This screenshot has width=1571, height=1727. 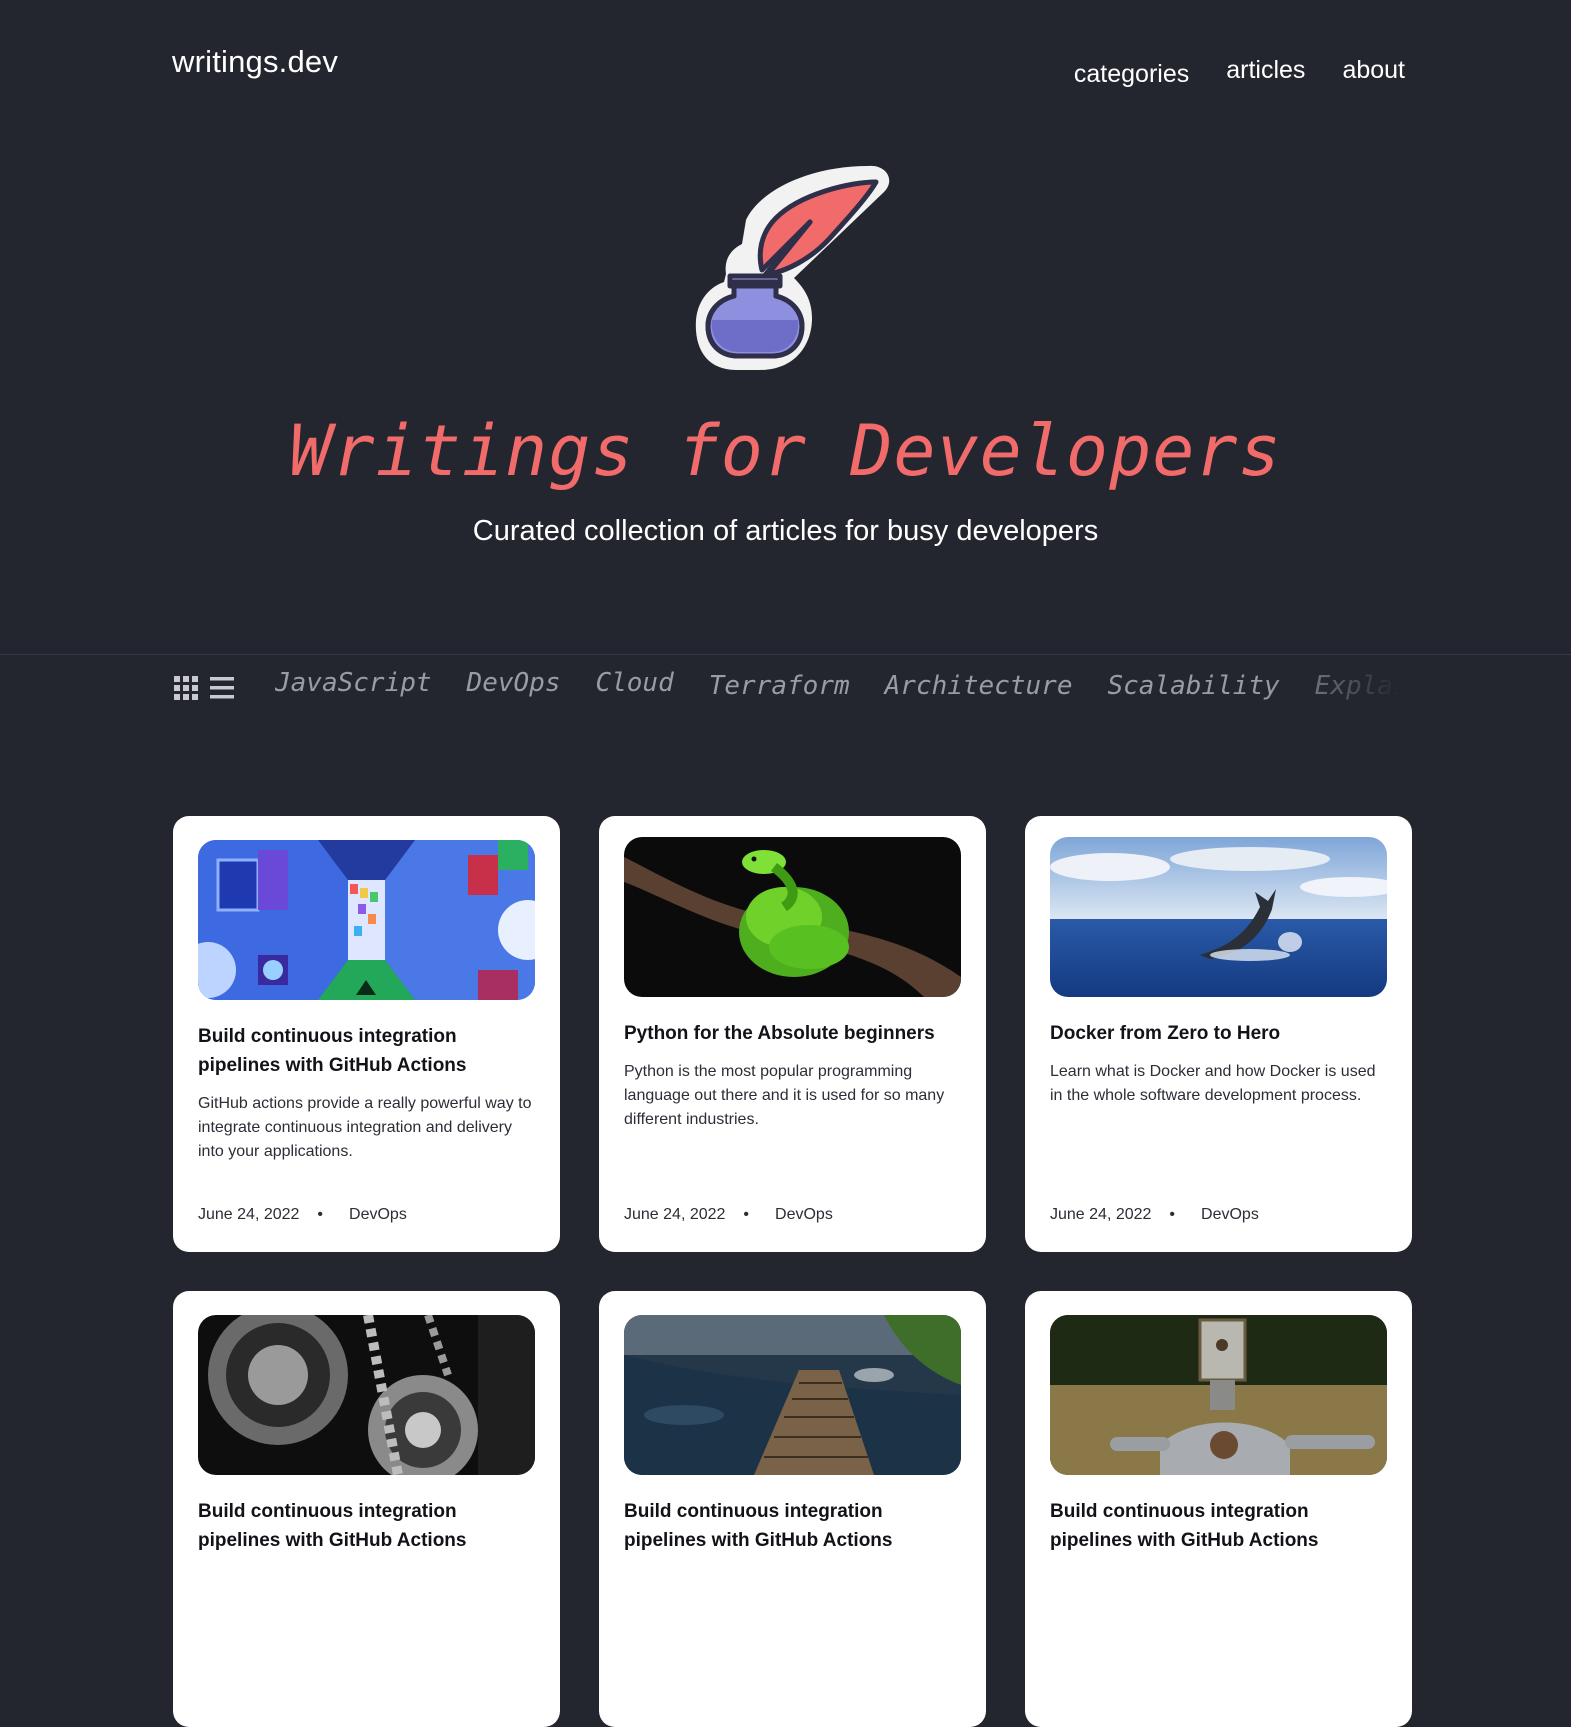 I want to click on nav-categories: categories, so click(x=1131, y=74).